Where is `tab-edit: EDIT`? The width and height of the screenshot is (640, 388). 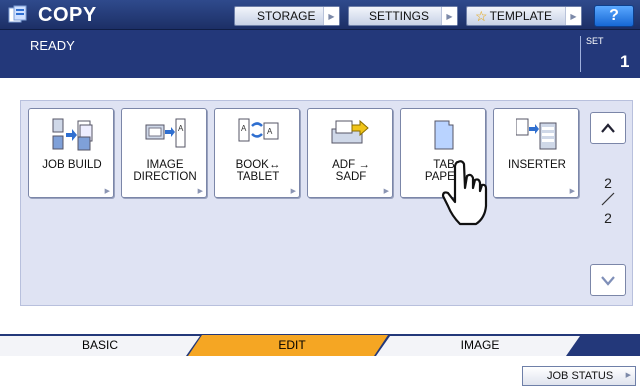
tab-edit: EDIT is located at coordinates (292, 345).